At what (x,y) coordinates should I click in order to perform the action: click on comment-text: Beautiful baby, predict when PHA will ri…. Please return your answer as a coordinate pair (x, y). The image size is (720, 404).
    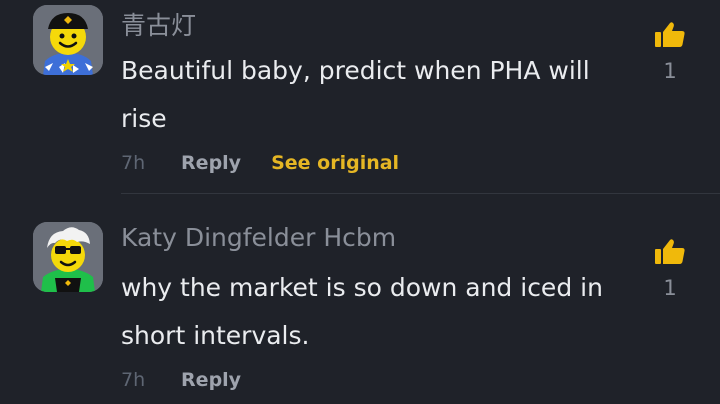
    Looking at the image, I should click on (355, 94).